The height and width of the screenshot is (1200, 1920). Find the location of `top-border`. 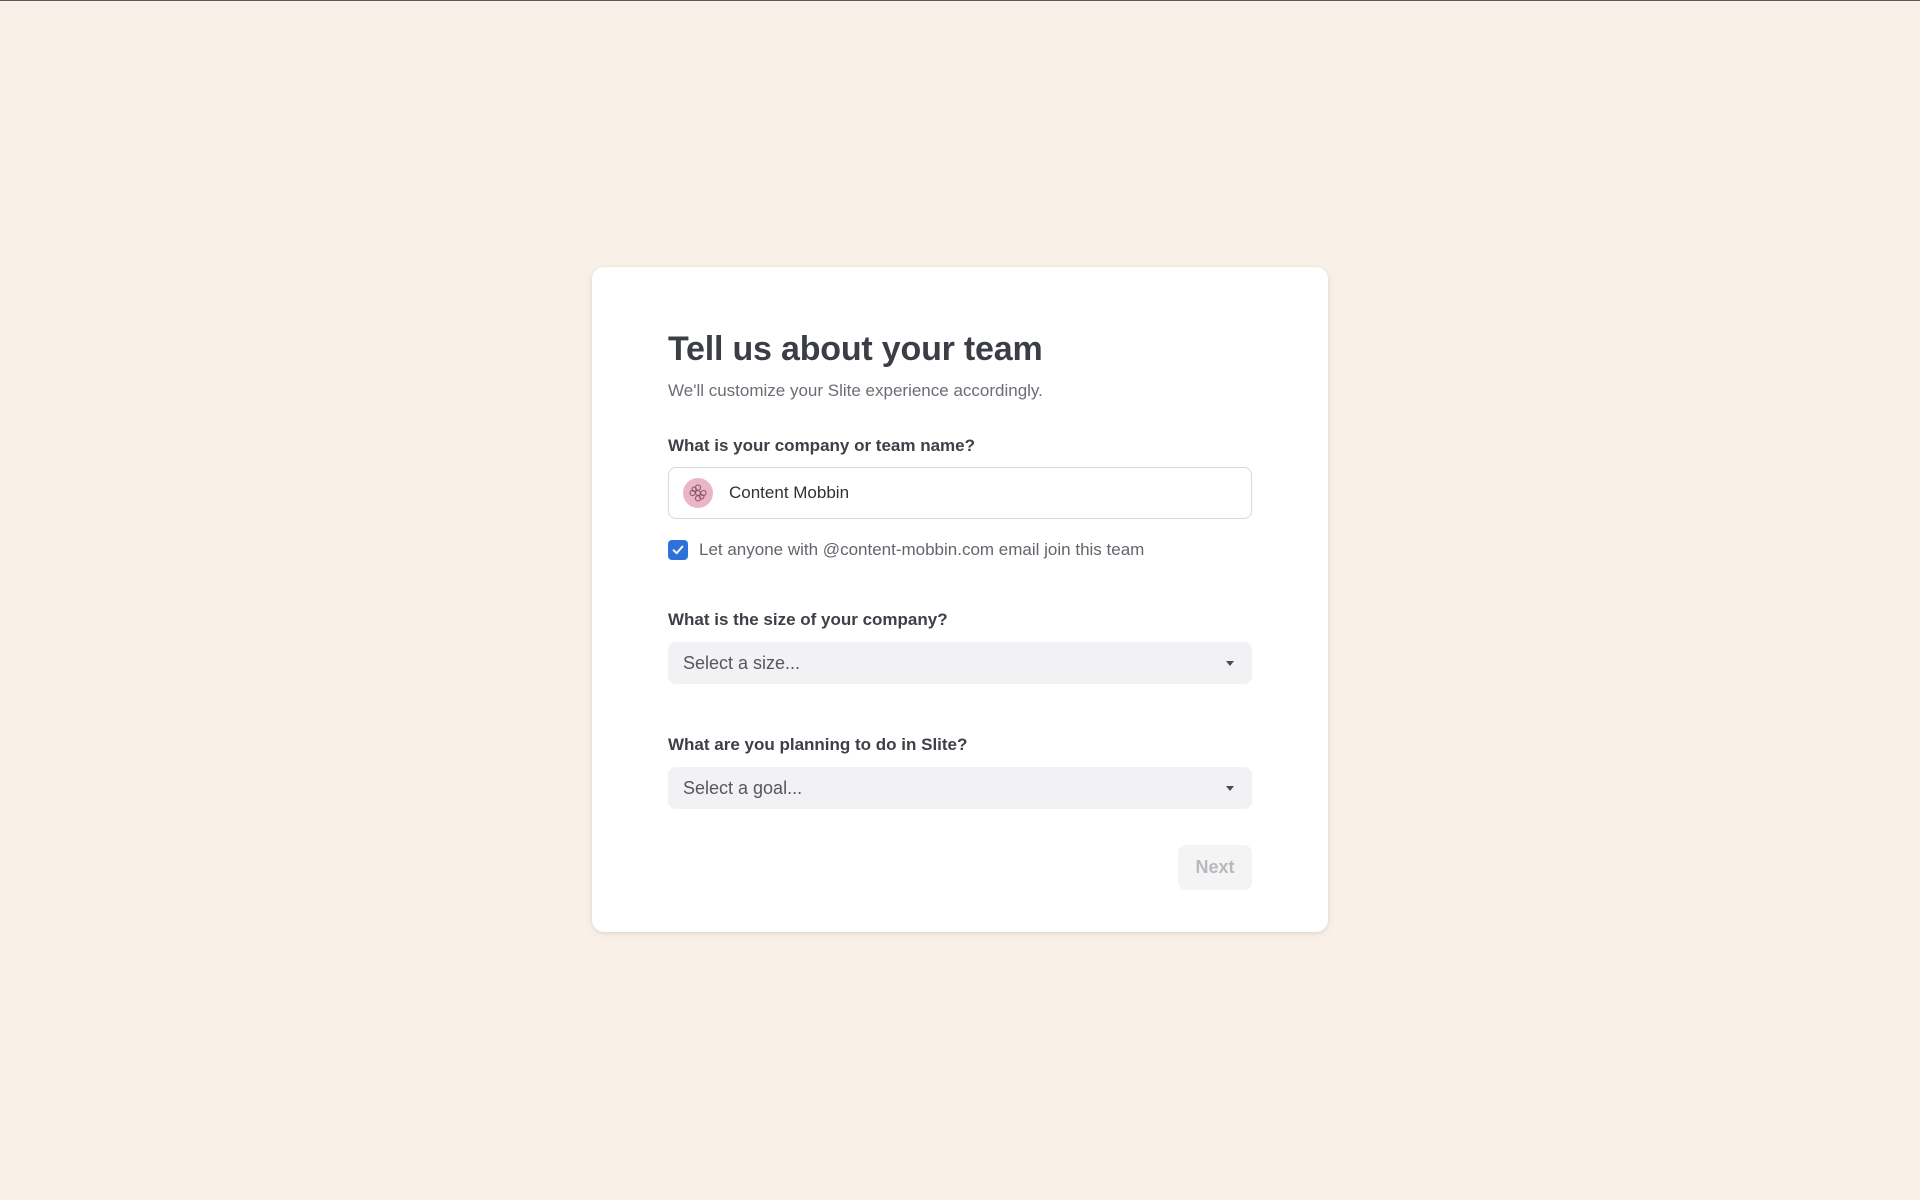

top-border is located at coordinates (960, 0).